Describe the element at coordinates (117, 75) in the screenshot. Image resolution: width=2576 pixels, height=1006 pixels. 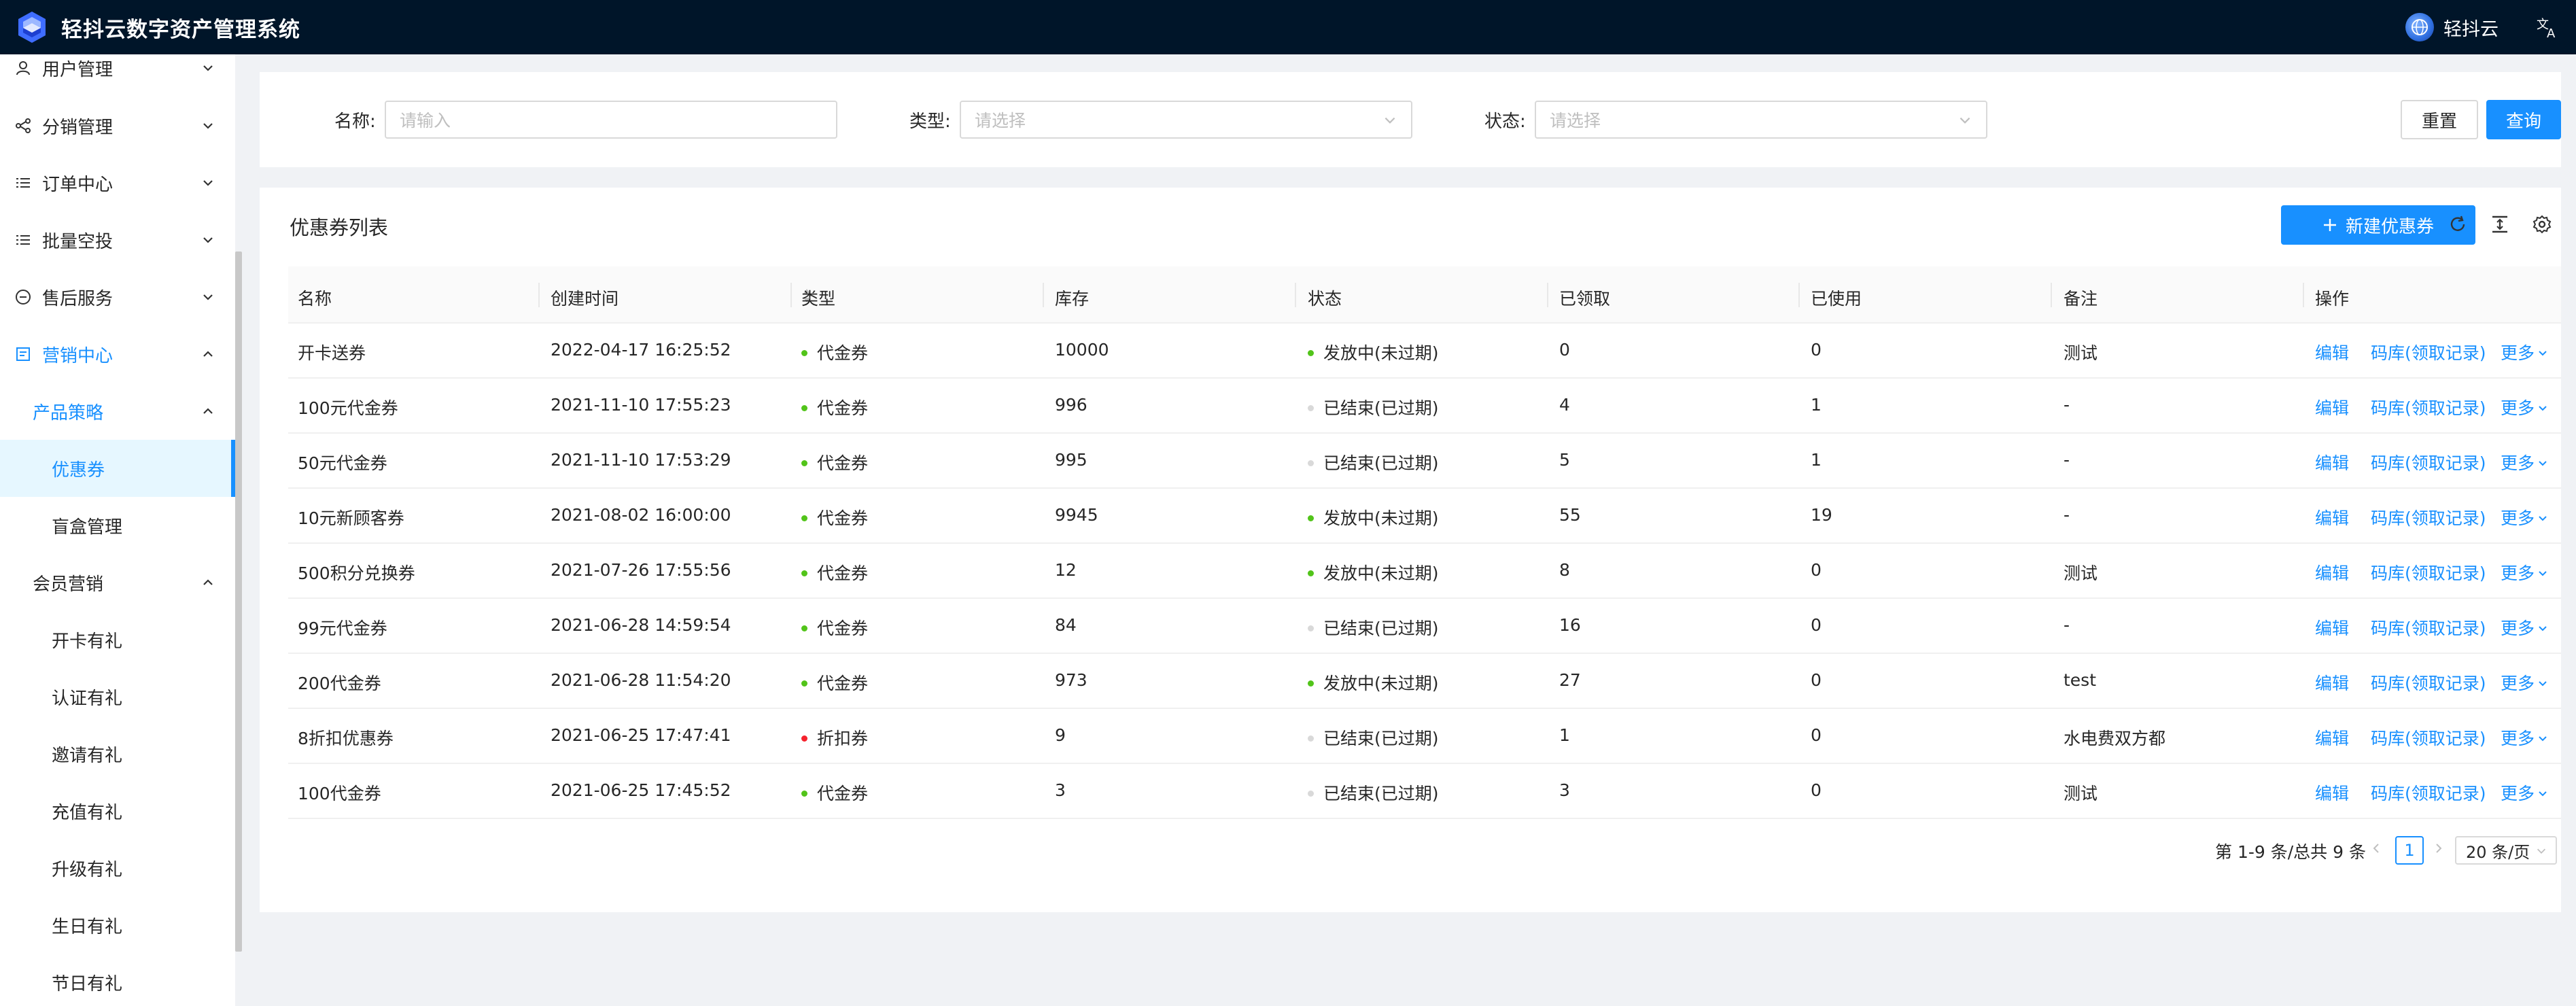
I see `sidebar-item-user: 用户管理` at that location.